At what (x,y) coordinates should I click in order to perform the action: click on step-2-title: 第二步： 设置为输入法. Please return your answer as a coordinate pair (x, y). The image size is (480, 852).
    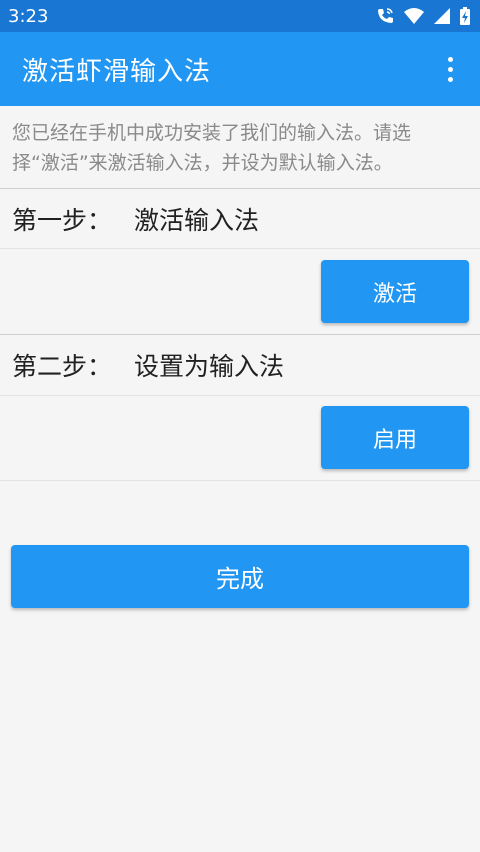
    Looking at the image, I should click on (148, 365).